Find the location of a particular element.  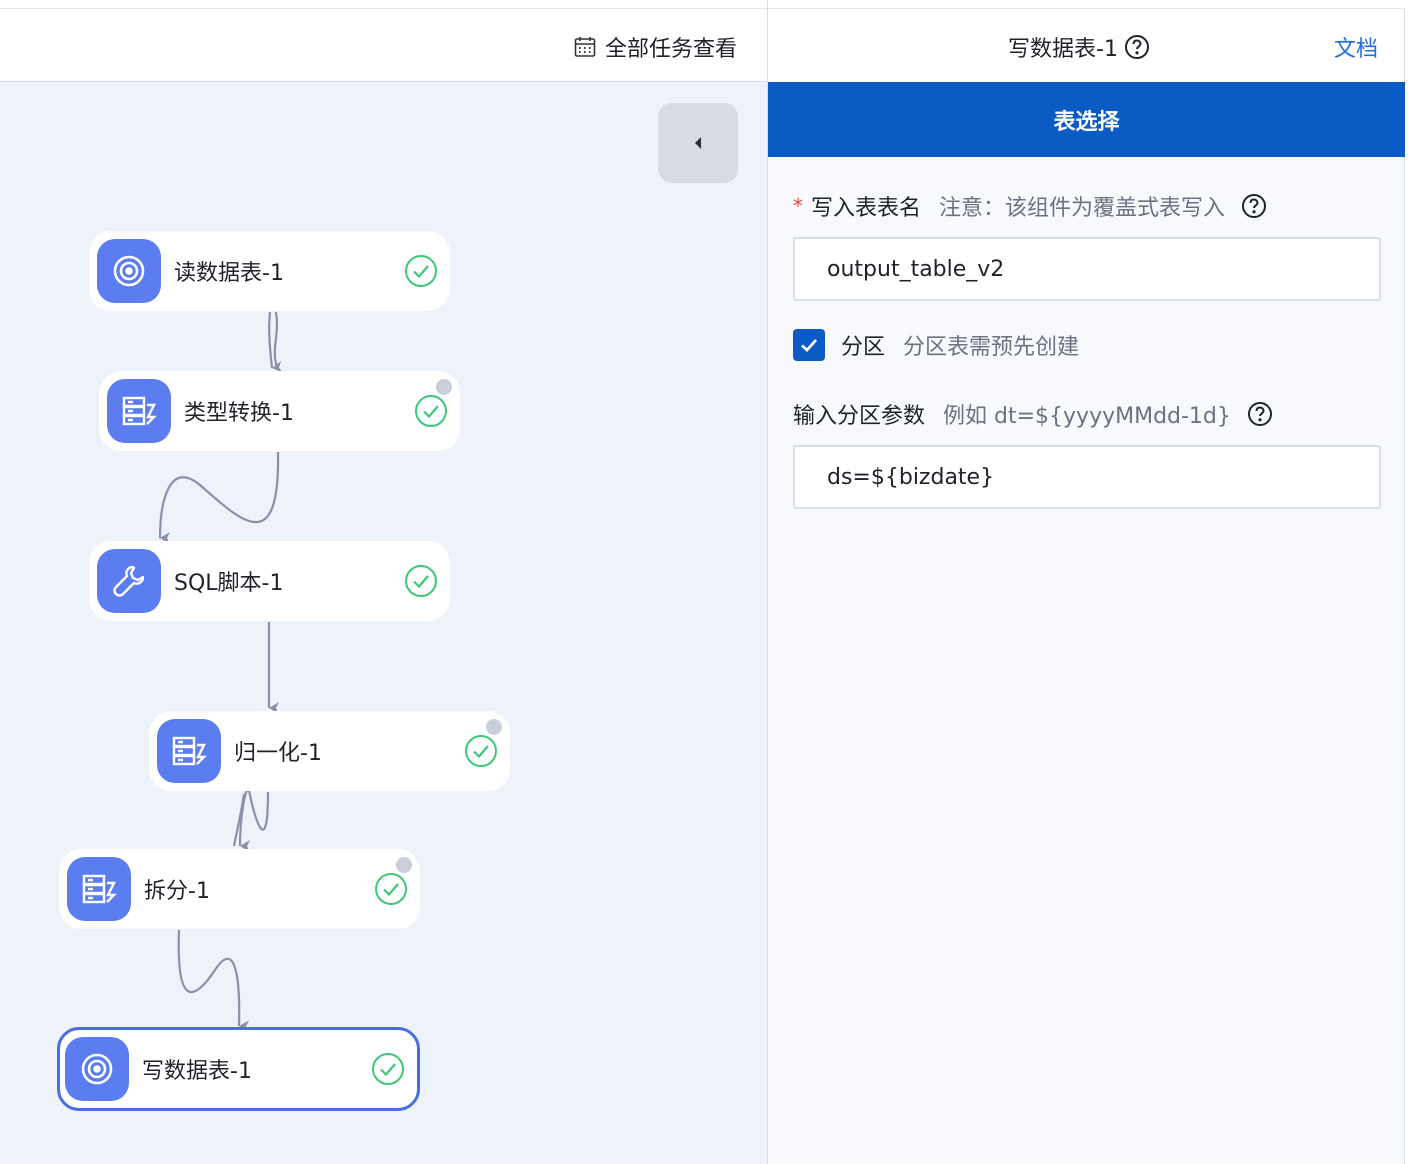

table-name-label-row: * 写入表表名 注意：该组件为覆盖式表写入 is located at coordinates (1030, 206).